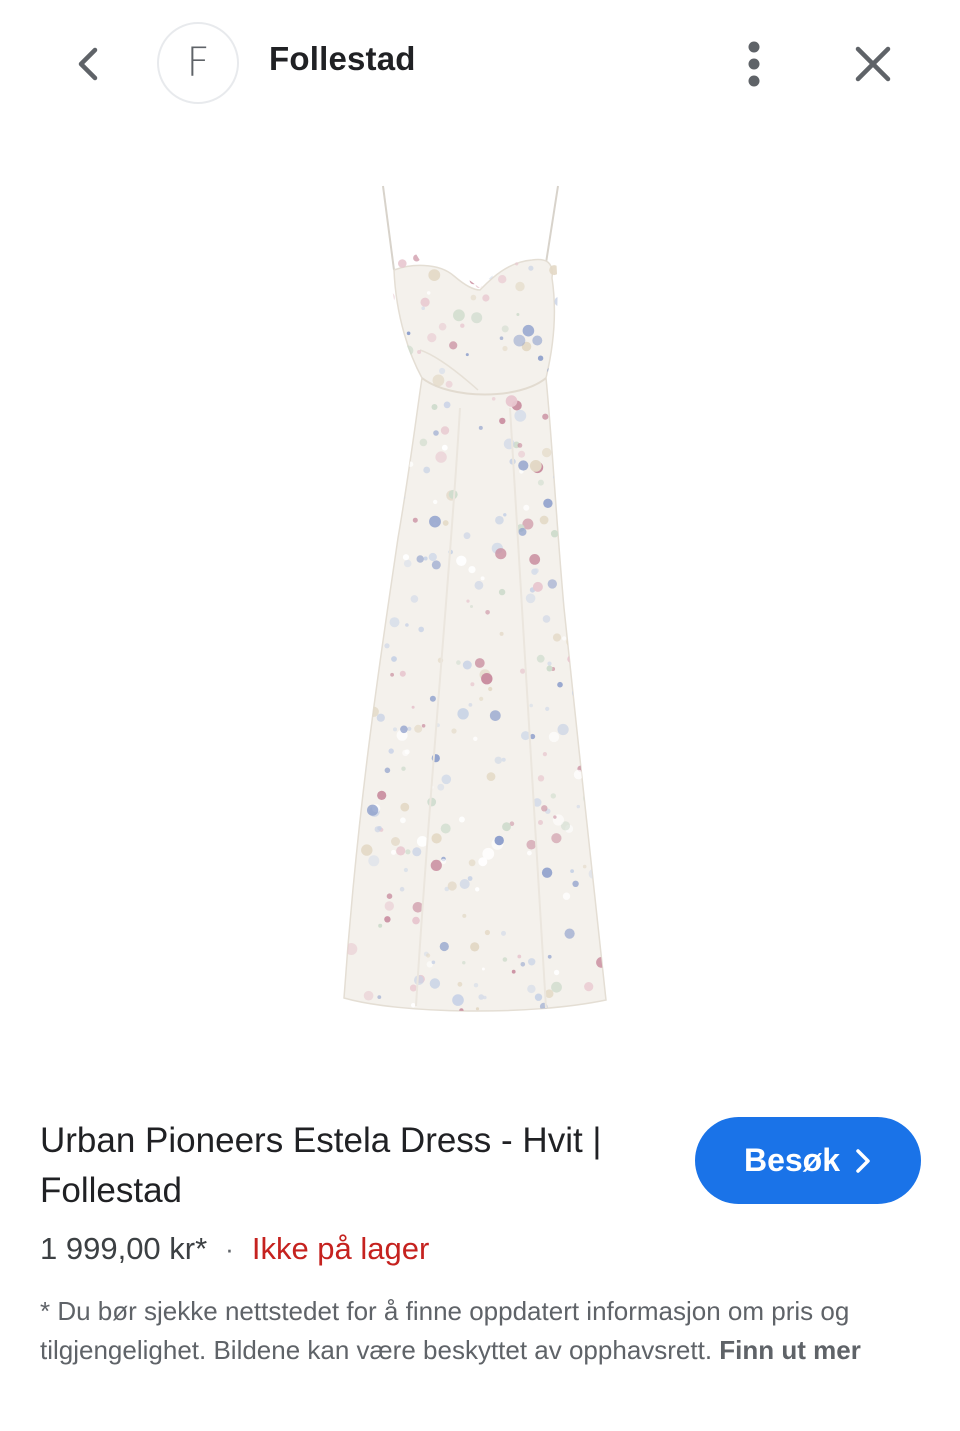 This screenshot has width=960, height=1431. I want to click on site-initial: F, so click(198, 63).